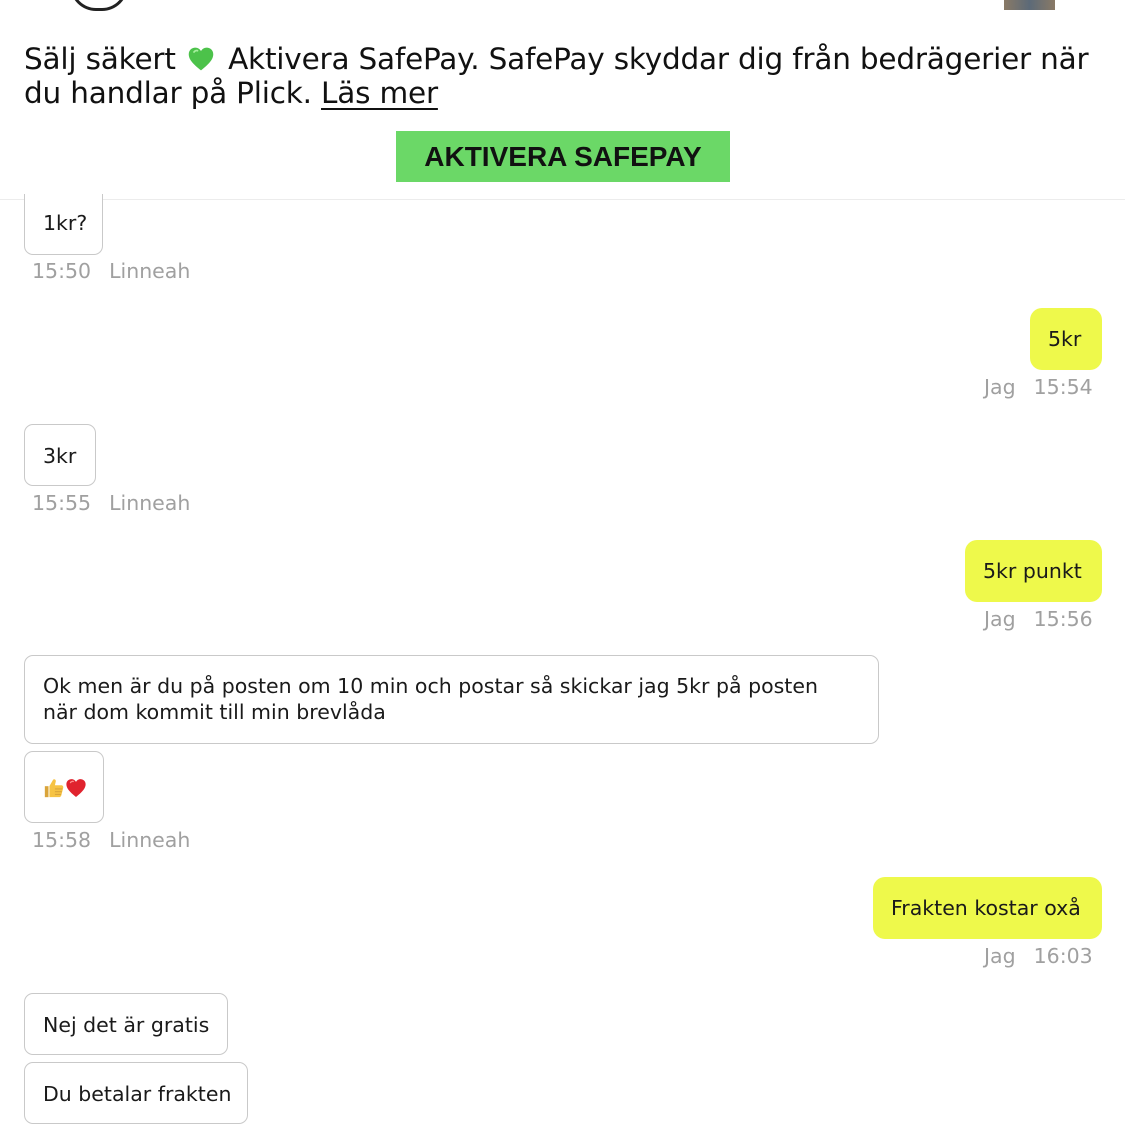 The width and height of the screenshot is (1125, 1126). I want to click on incoming-message: Nej det är gratis, so click(126, 1024).